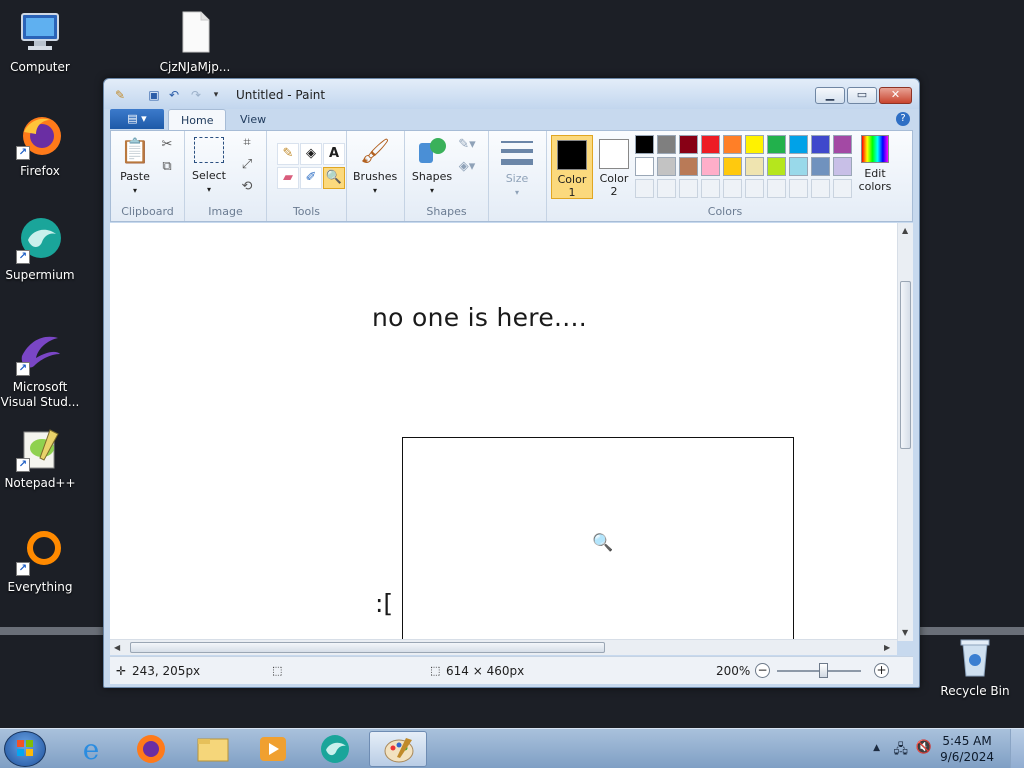 Image resolution: width=1024 pixels, height=768 pixels. Describe the element at coordinates (311, 154) in the screenshot. I see `fill-icon: ◈` at that location.